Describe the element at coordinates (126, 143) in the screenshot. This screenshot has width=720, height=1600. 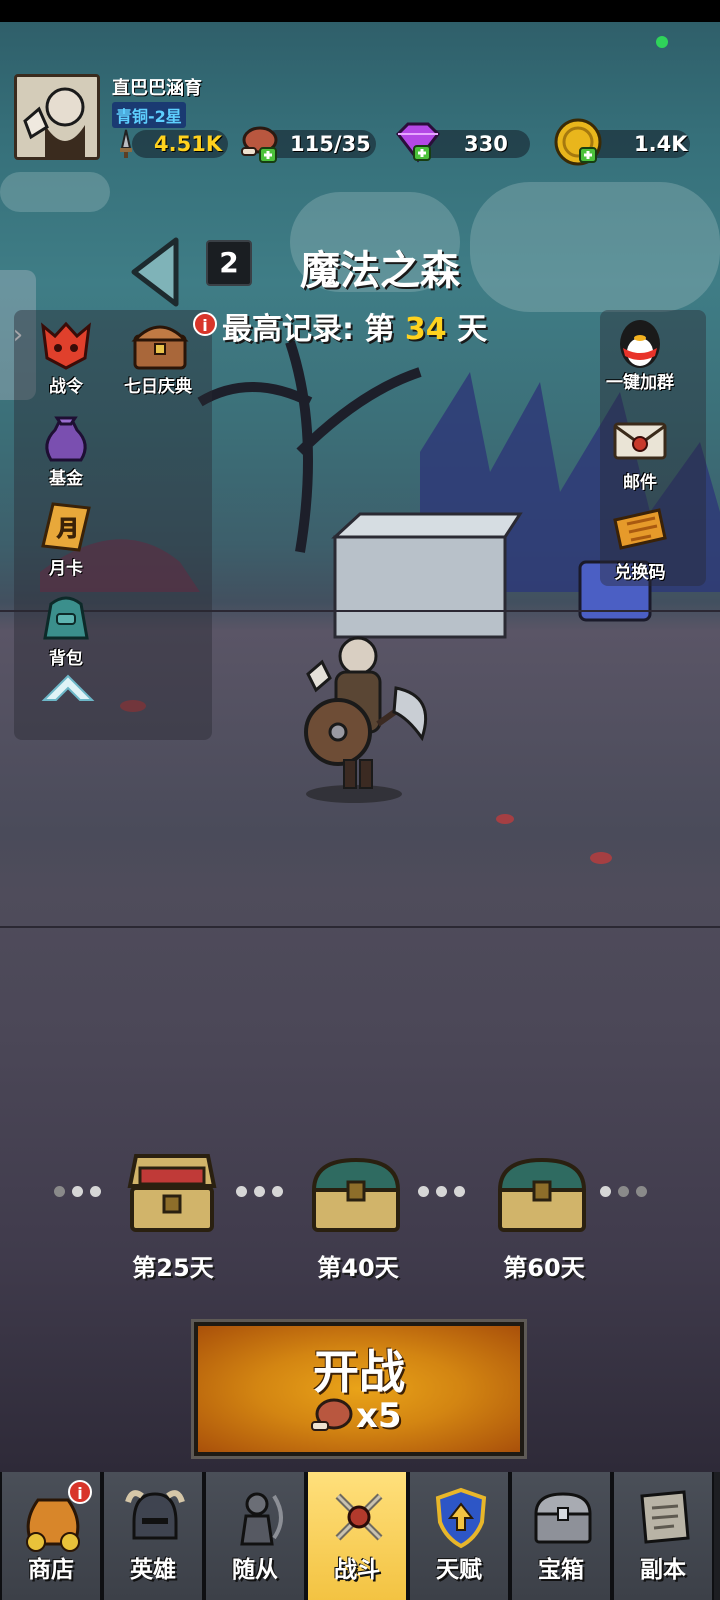
I see `sword-icon` at that location.